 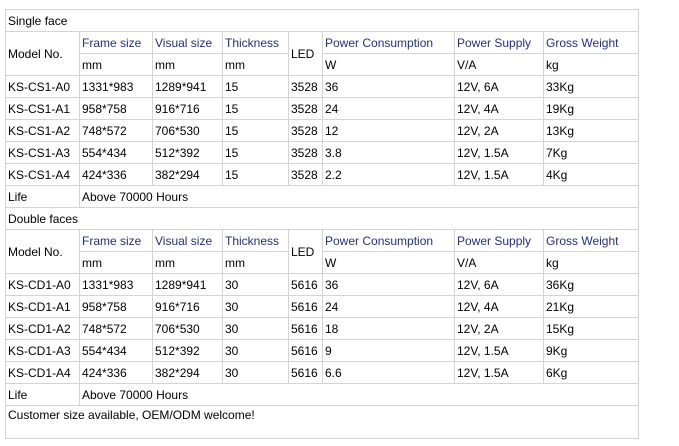 What do you see at coordinates (42, 284) in the screenshot?
I see `cell-model: KS-CD1-A0` at bounding box center [42, 284].